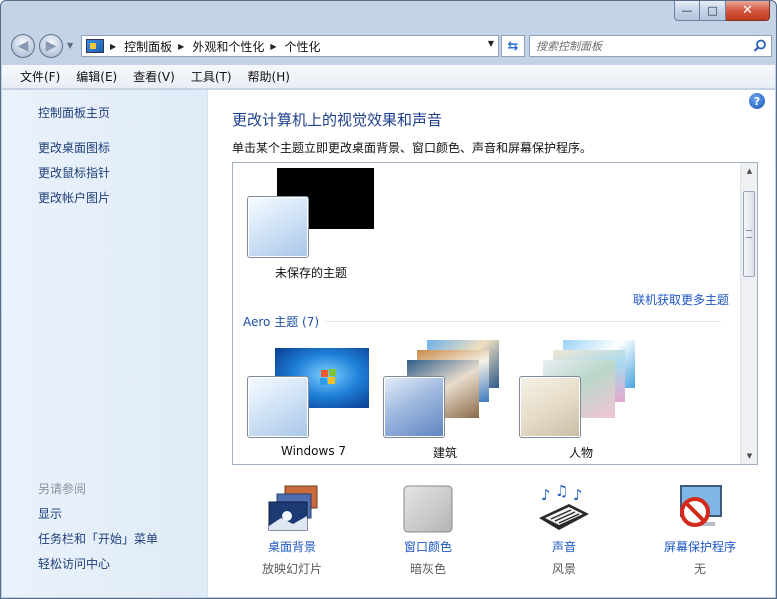  Describe the element at coordinates (699, 569) in the screenshot. I see `setting-value: 无` at that location.